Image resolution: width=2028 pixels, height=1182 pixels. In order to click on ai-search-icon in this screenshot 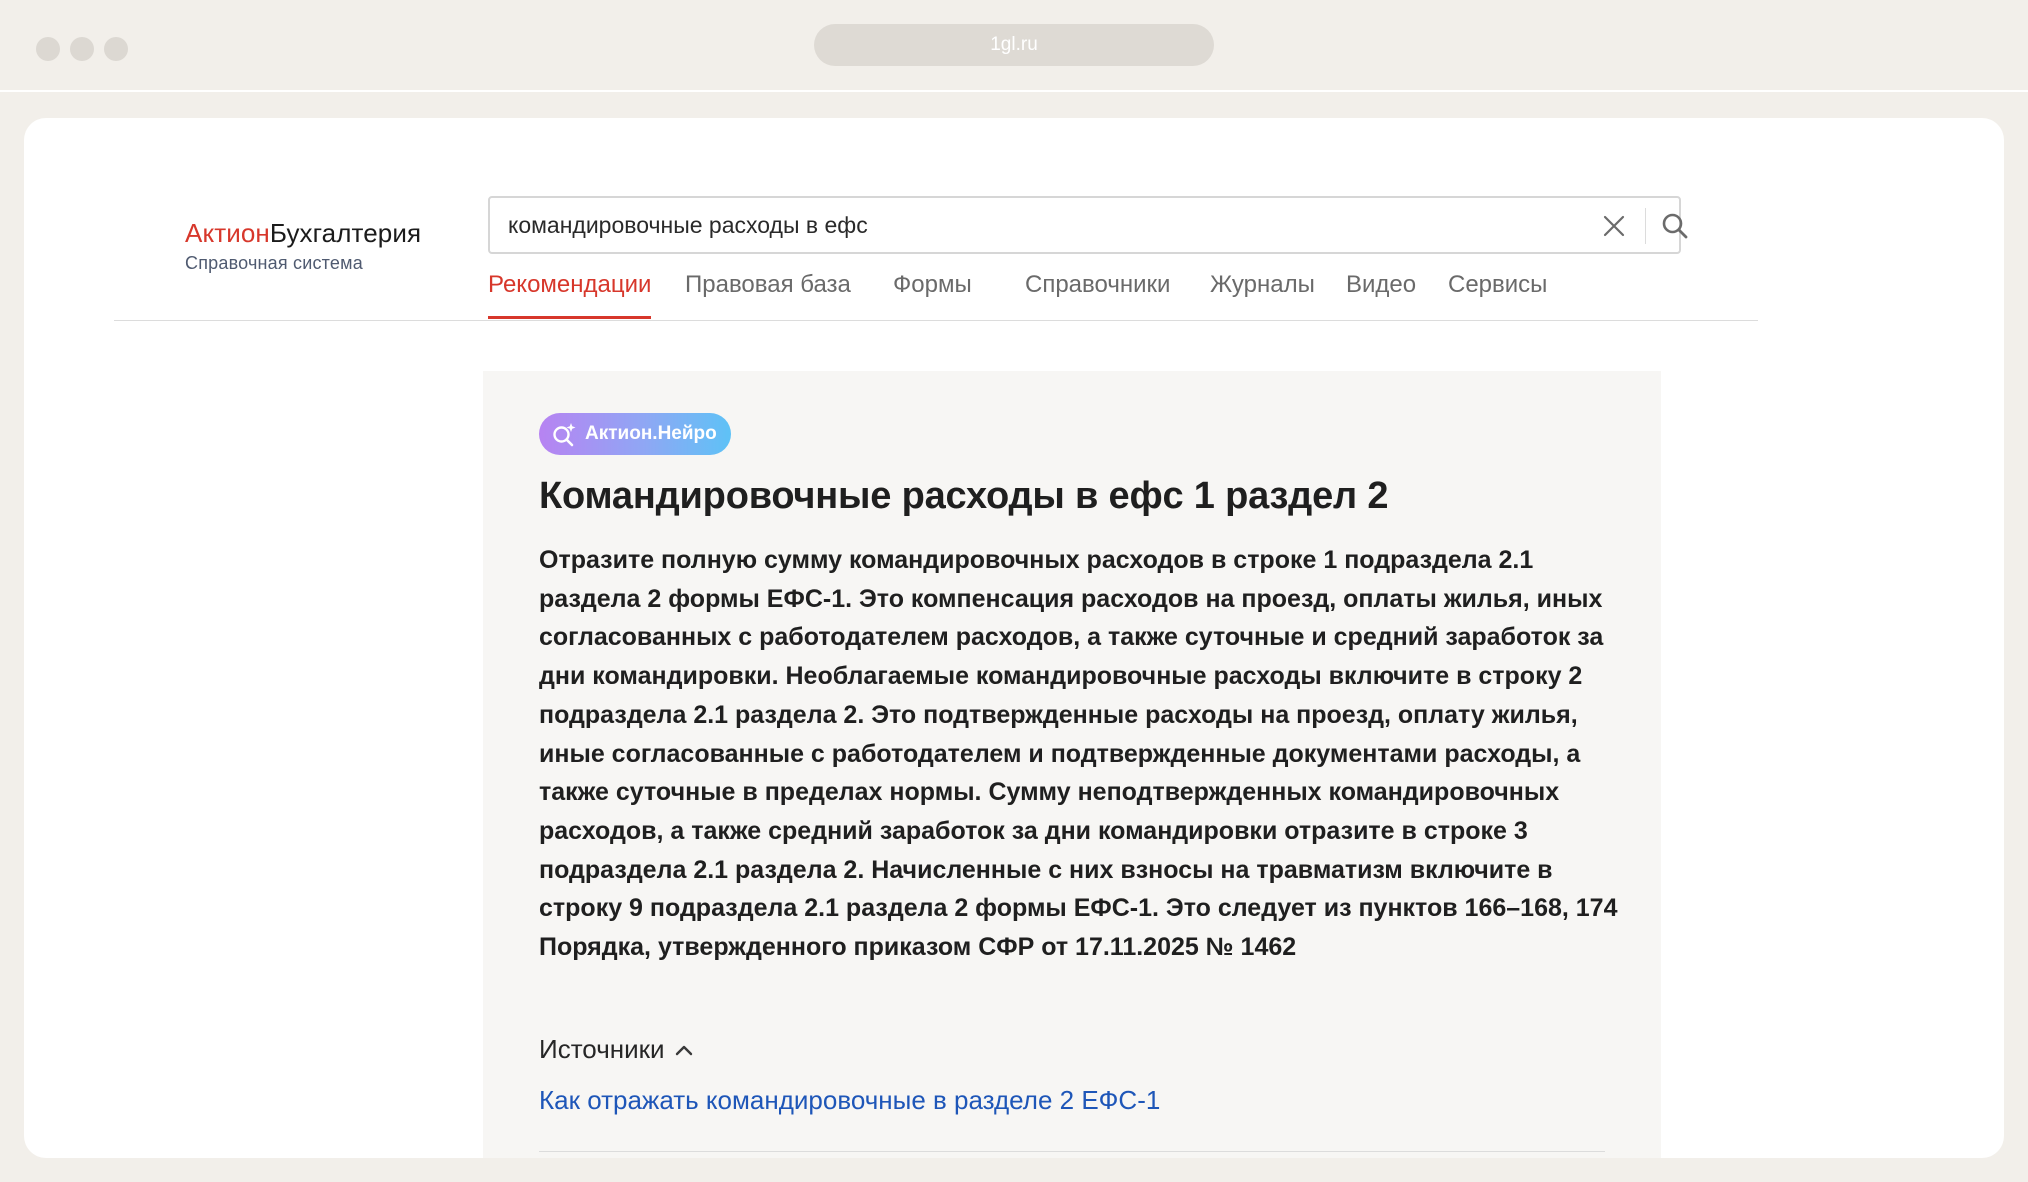, I will do `click(564, 434)`.